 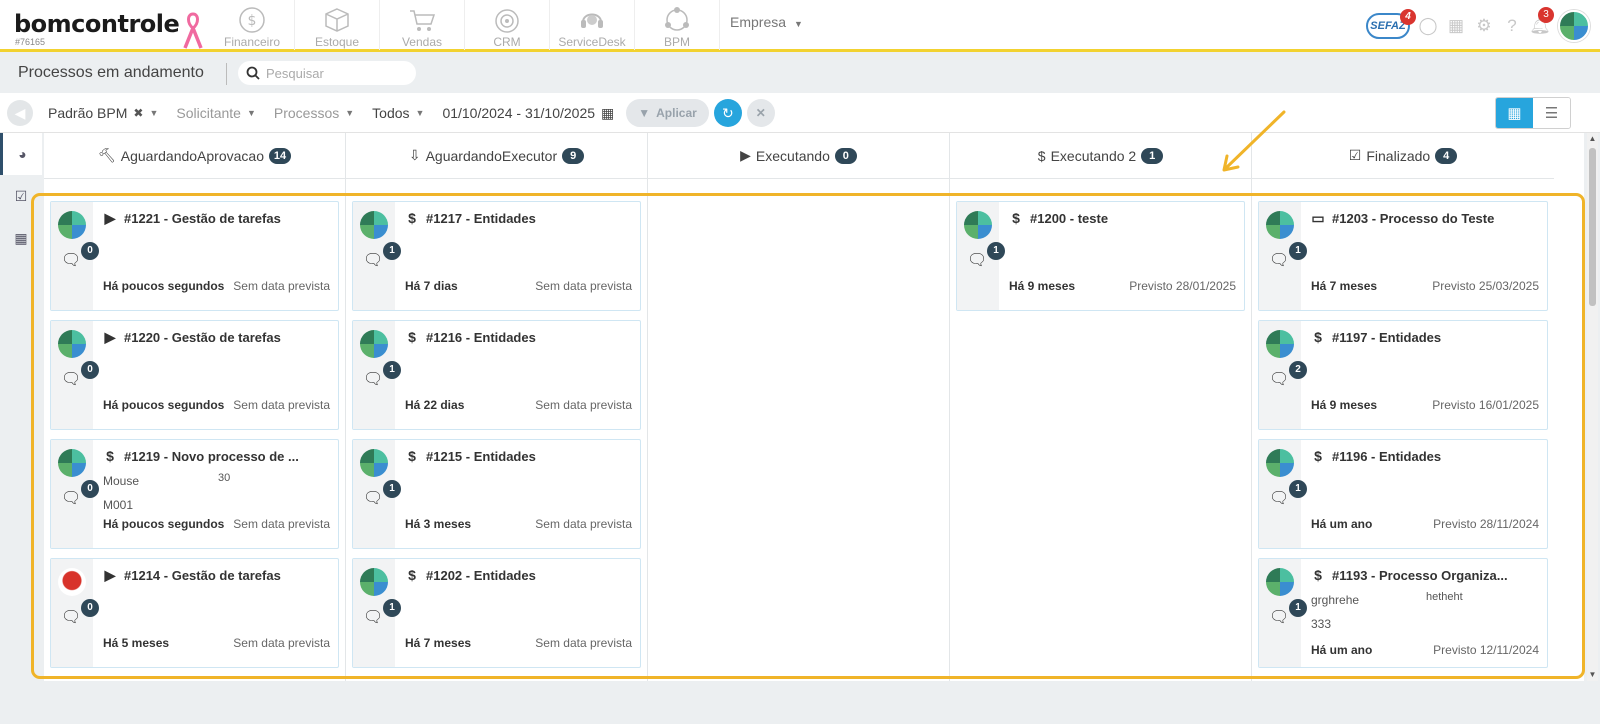 What do you see at coordinates (194, 187) in the screenshot?
I see `column-subheader` at bounding box center [194, 187].